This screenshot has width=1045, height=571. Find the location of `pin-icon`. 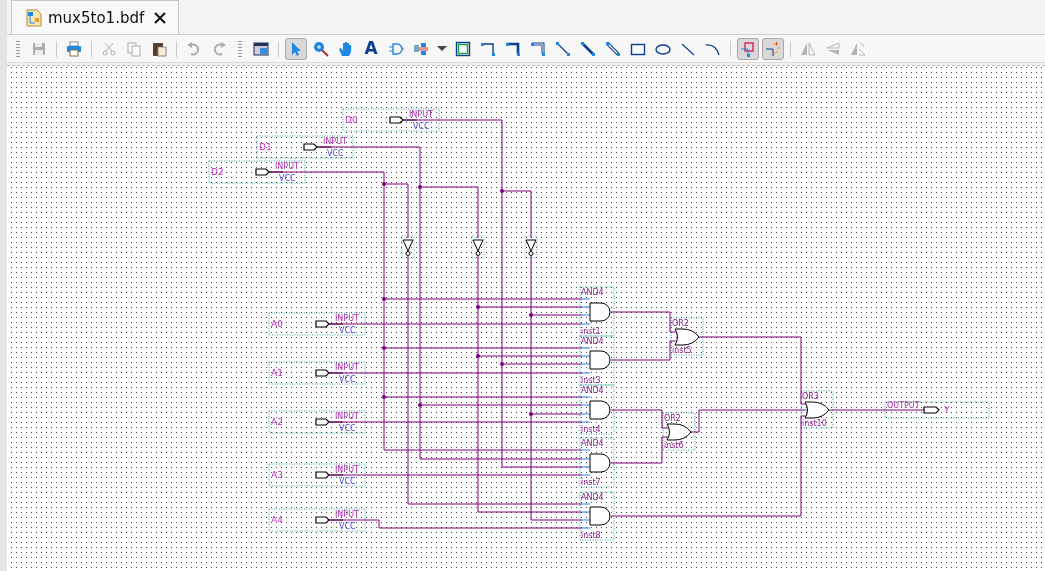

pin-icon is located at coordinates (421, 48).